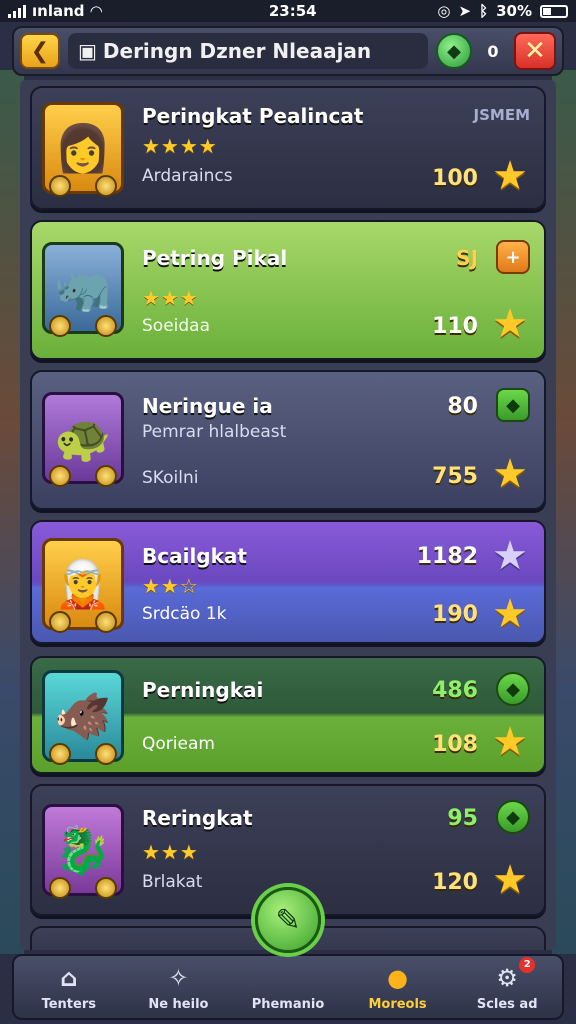 Image resolution: width=576 pixels, height=1024 pixels. Describe the element at coordinates (455, 476) in the screenshot. I see `player-score: 755` at that location.